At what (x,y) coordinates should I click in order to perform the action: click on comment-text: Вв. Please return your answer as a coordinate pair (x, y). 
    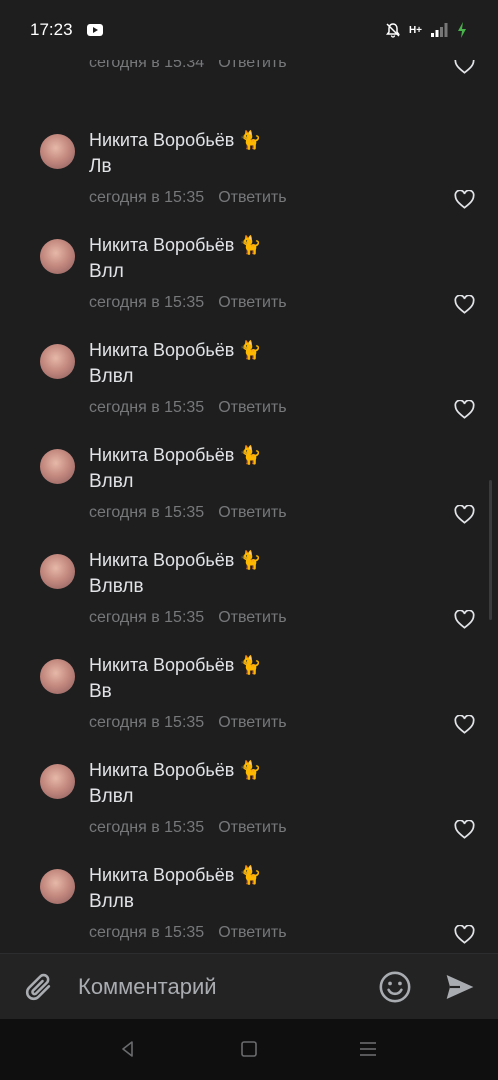
    Looking at the image, I should click on (100, 691).